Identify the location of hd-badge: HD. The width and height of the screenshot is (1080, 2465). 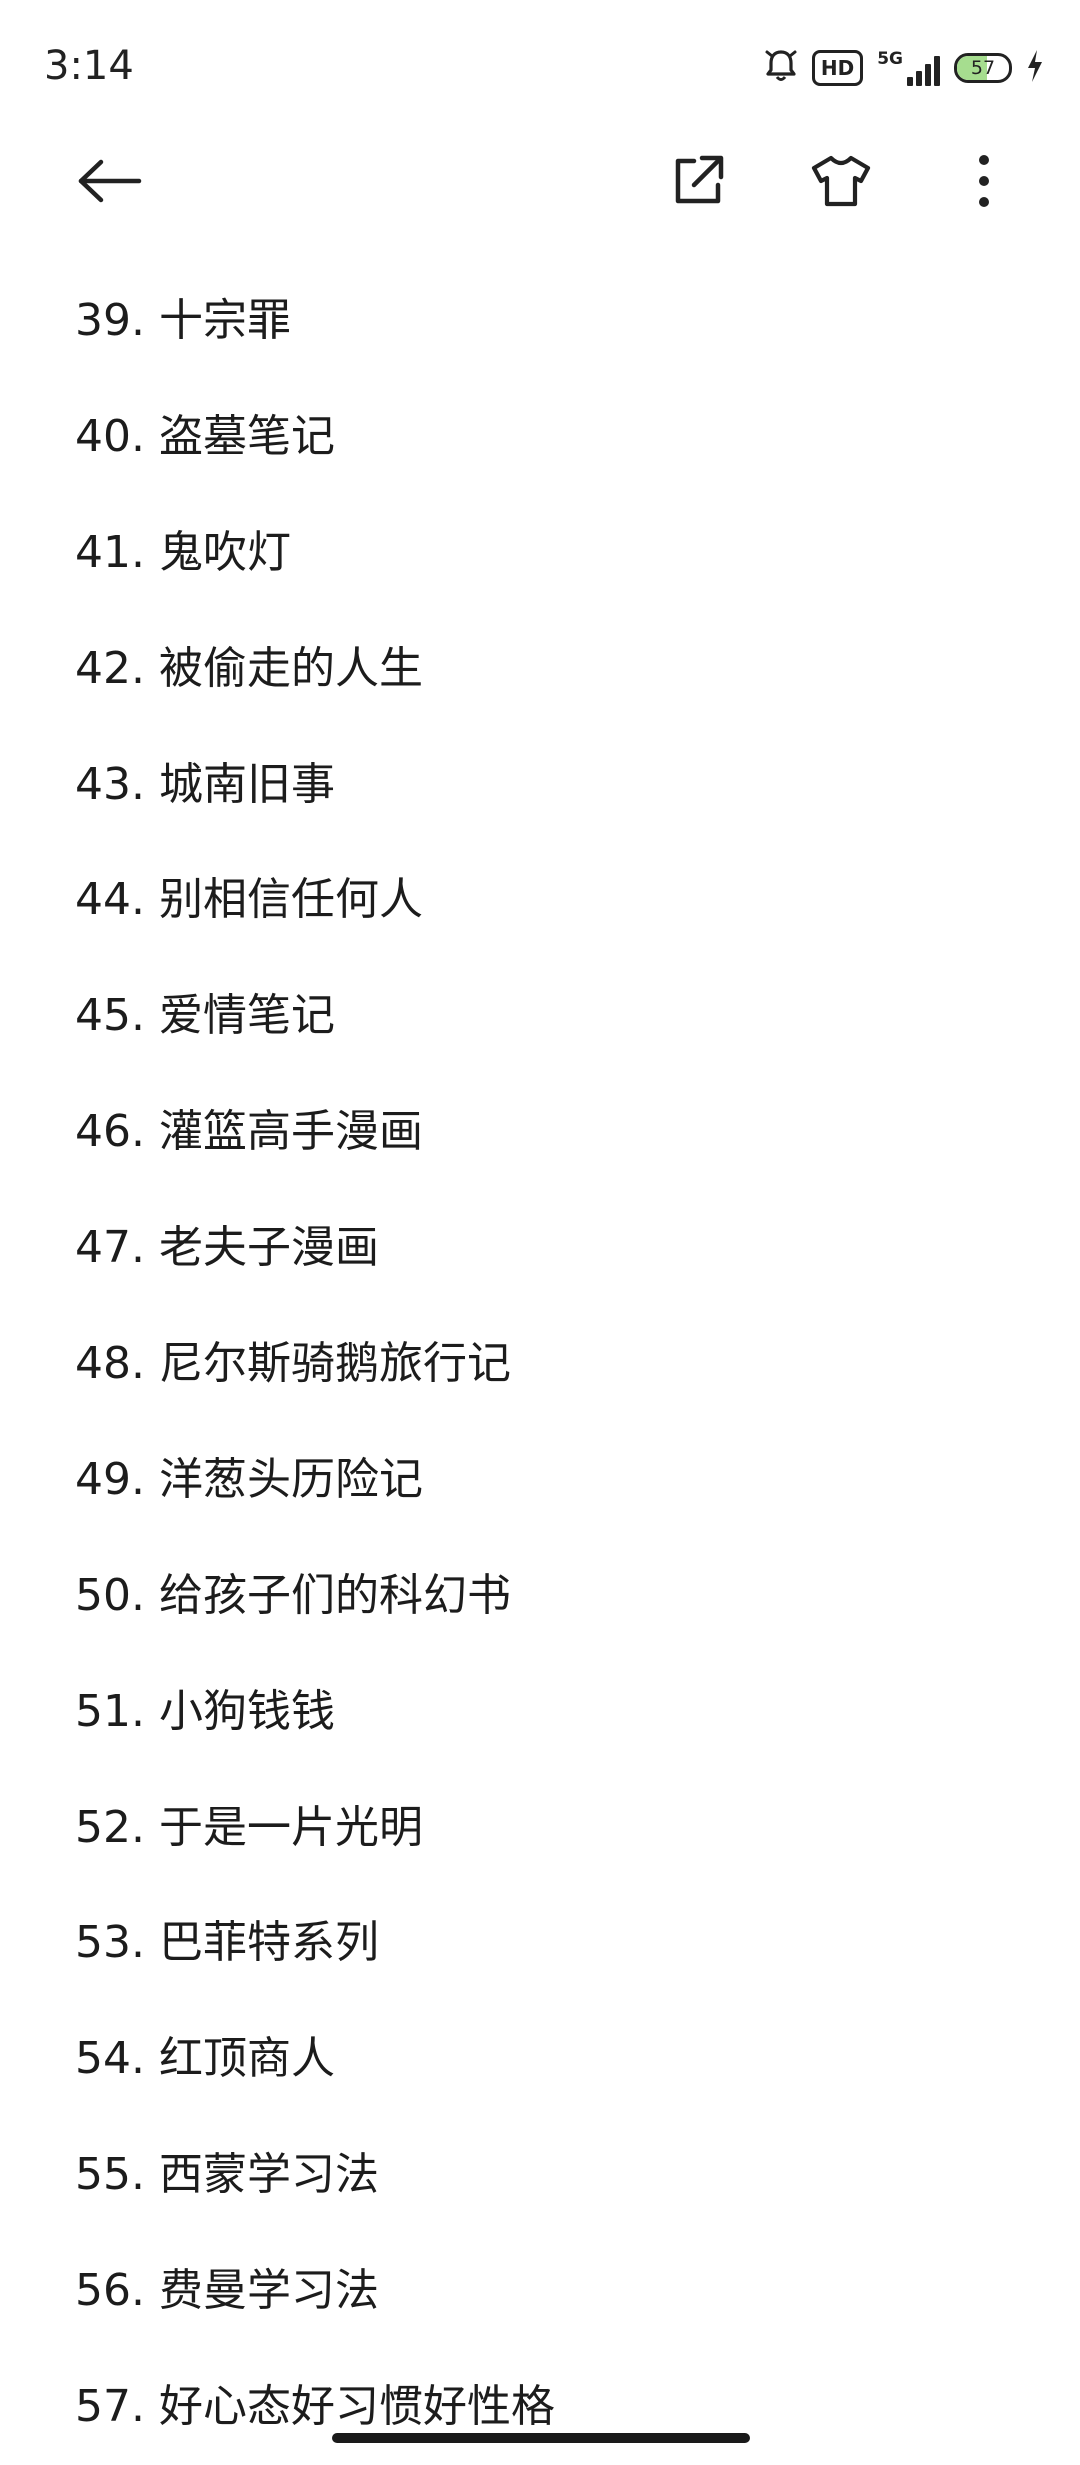
(837, 68).